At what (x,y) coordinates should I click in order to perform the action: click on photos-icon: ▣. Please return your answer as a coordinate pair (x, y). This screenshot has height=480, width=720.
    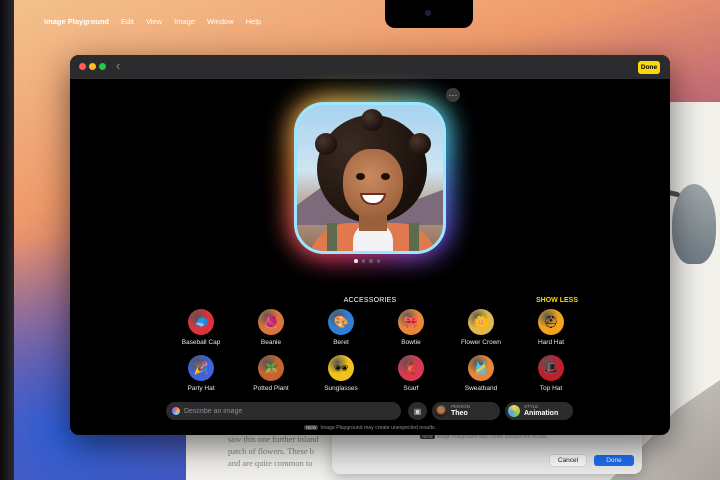
    Looking at the image, I should click on (417, 411).